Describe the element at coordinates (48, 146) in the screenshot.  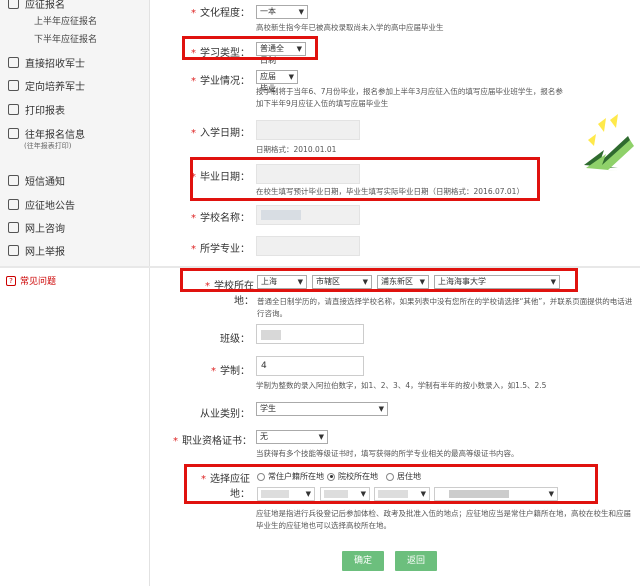
I see `sidebar-item-past-records-note: (往年报表打印)` at that location.